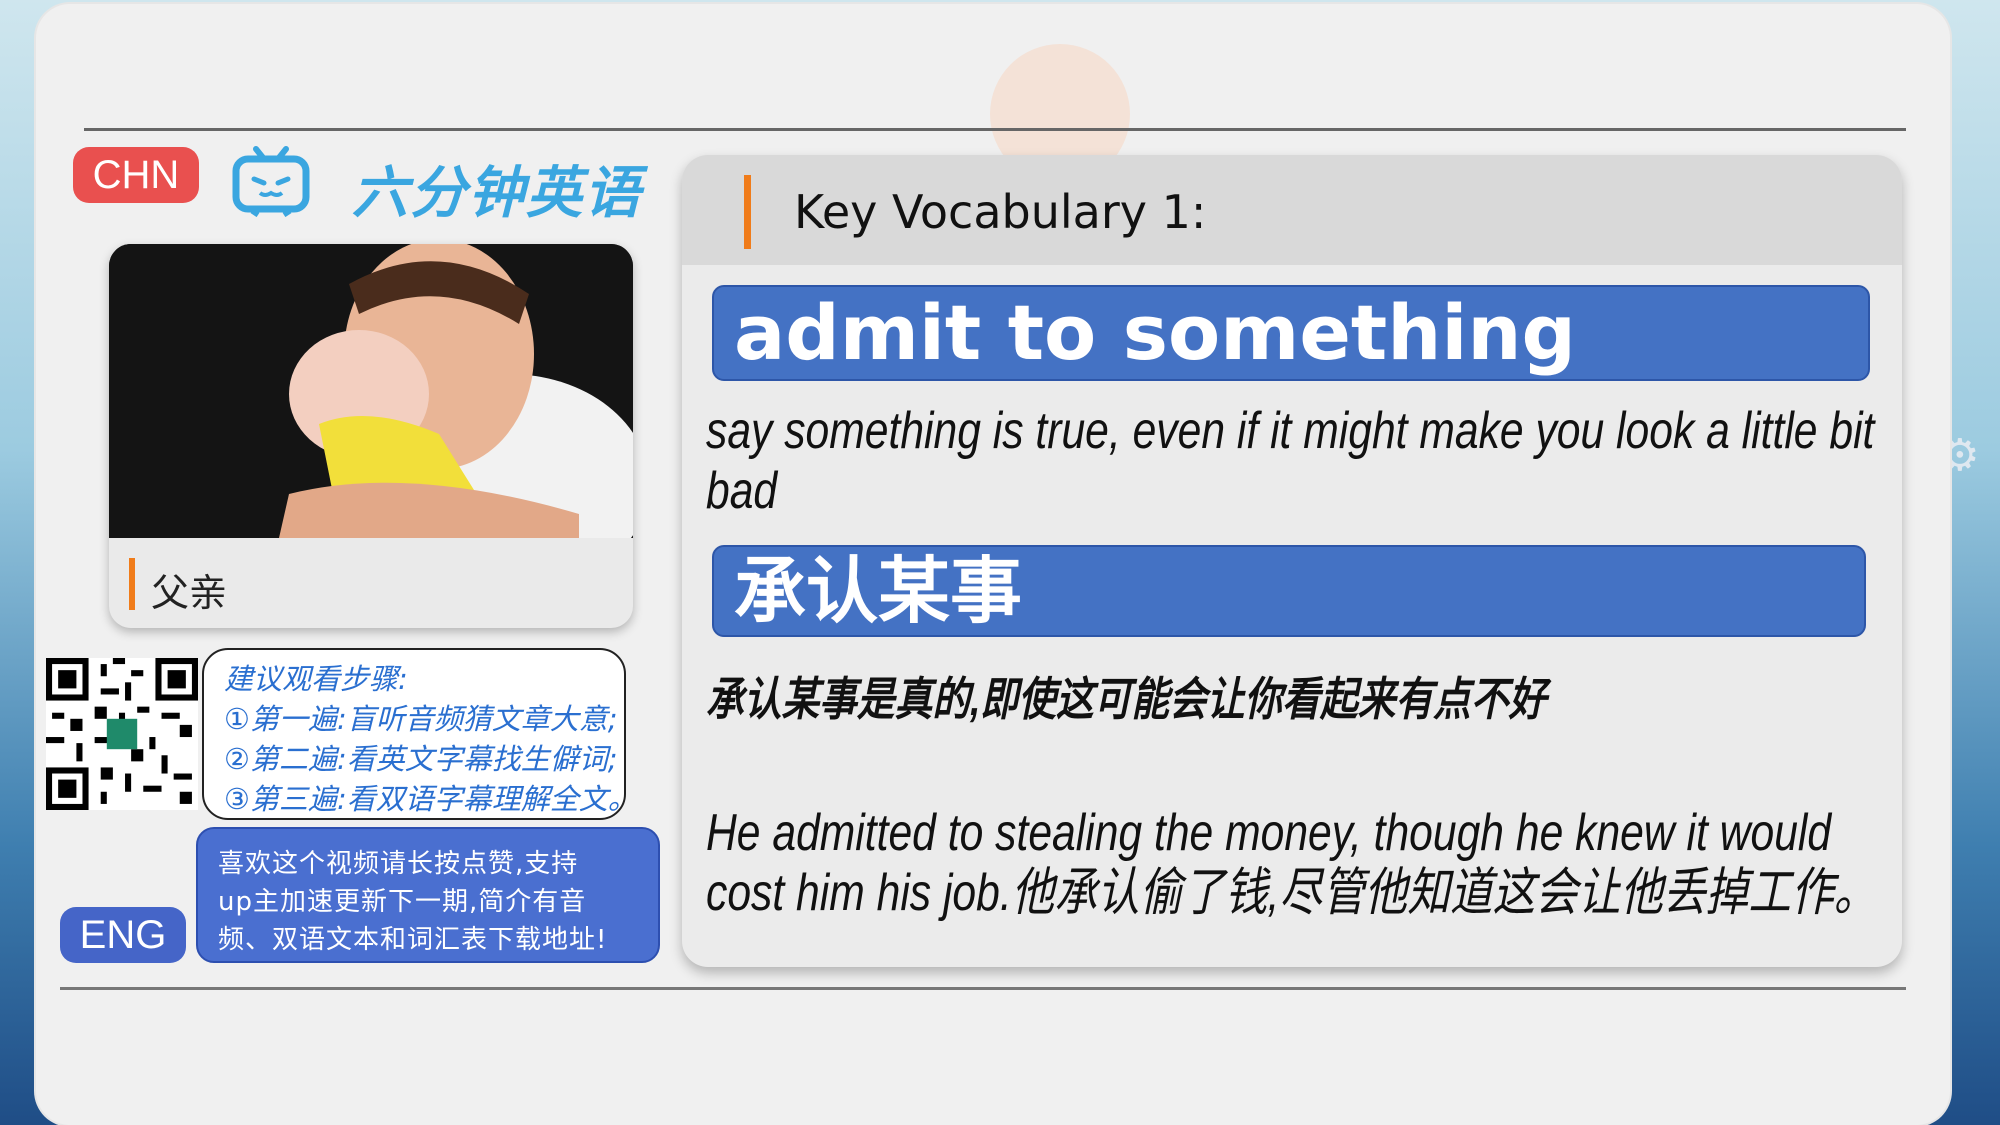 The image size is (2000, 1125). What do you see at coordinates (1155, 332) in the screenshot?
I see `term-english: admit to something` at bounding box center [1155, 332].